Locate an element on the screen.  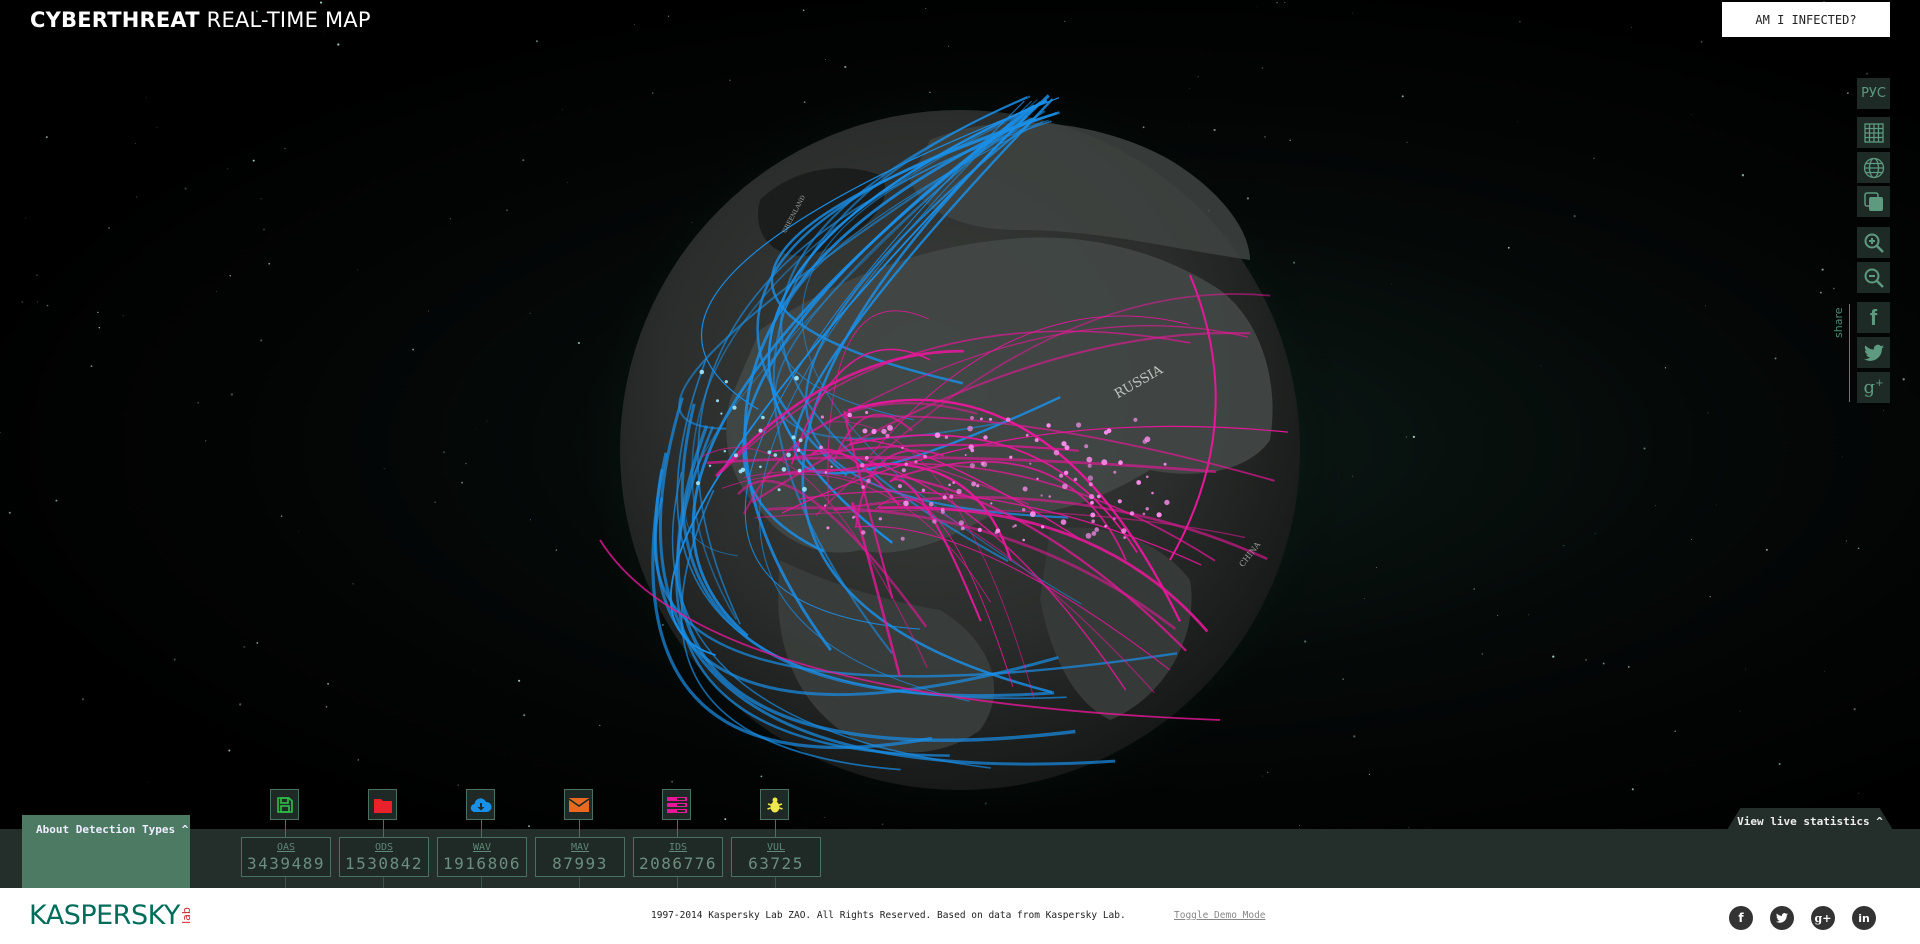
flat-map-view-button is located at coordinates (1873, 132).